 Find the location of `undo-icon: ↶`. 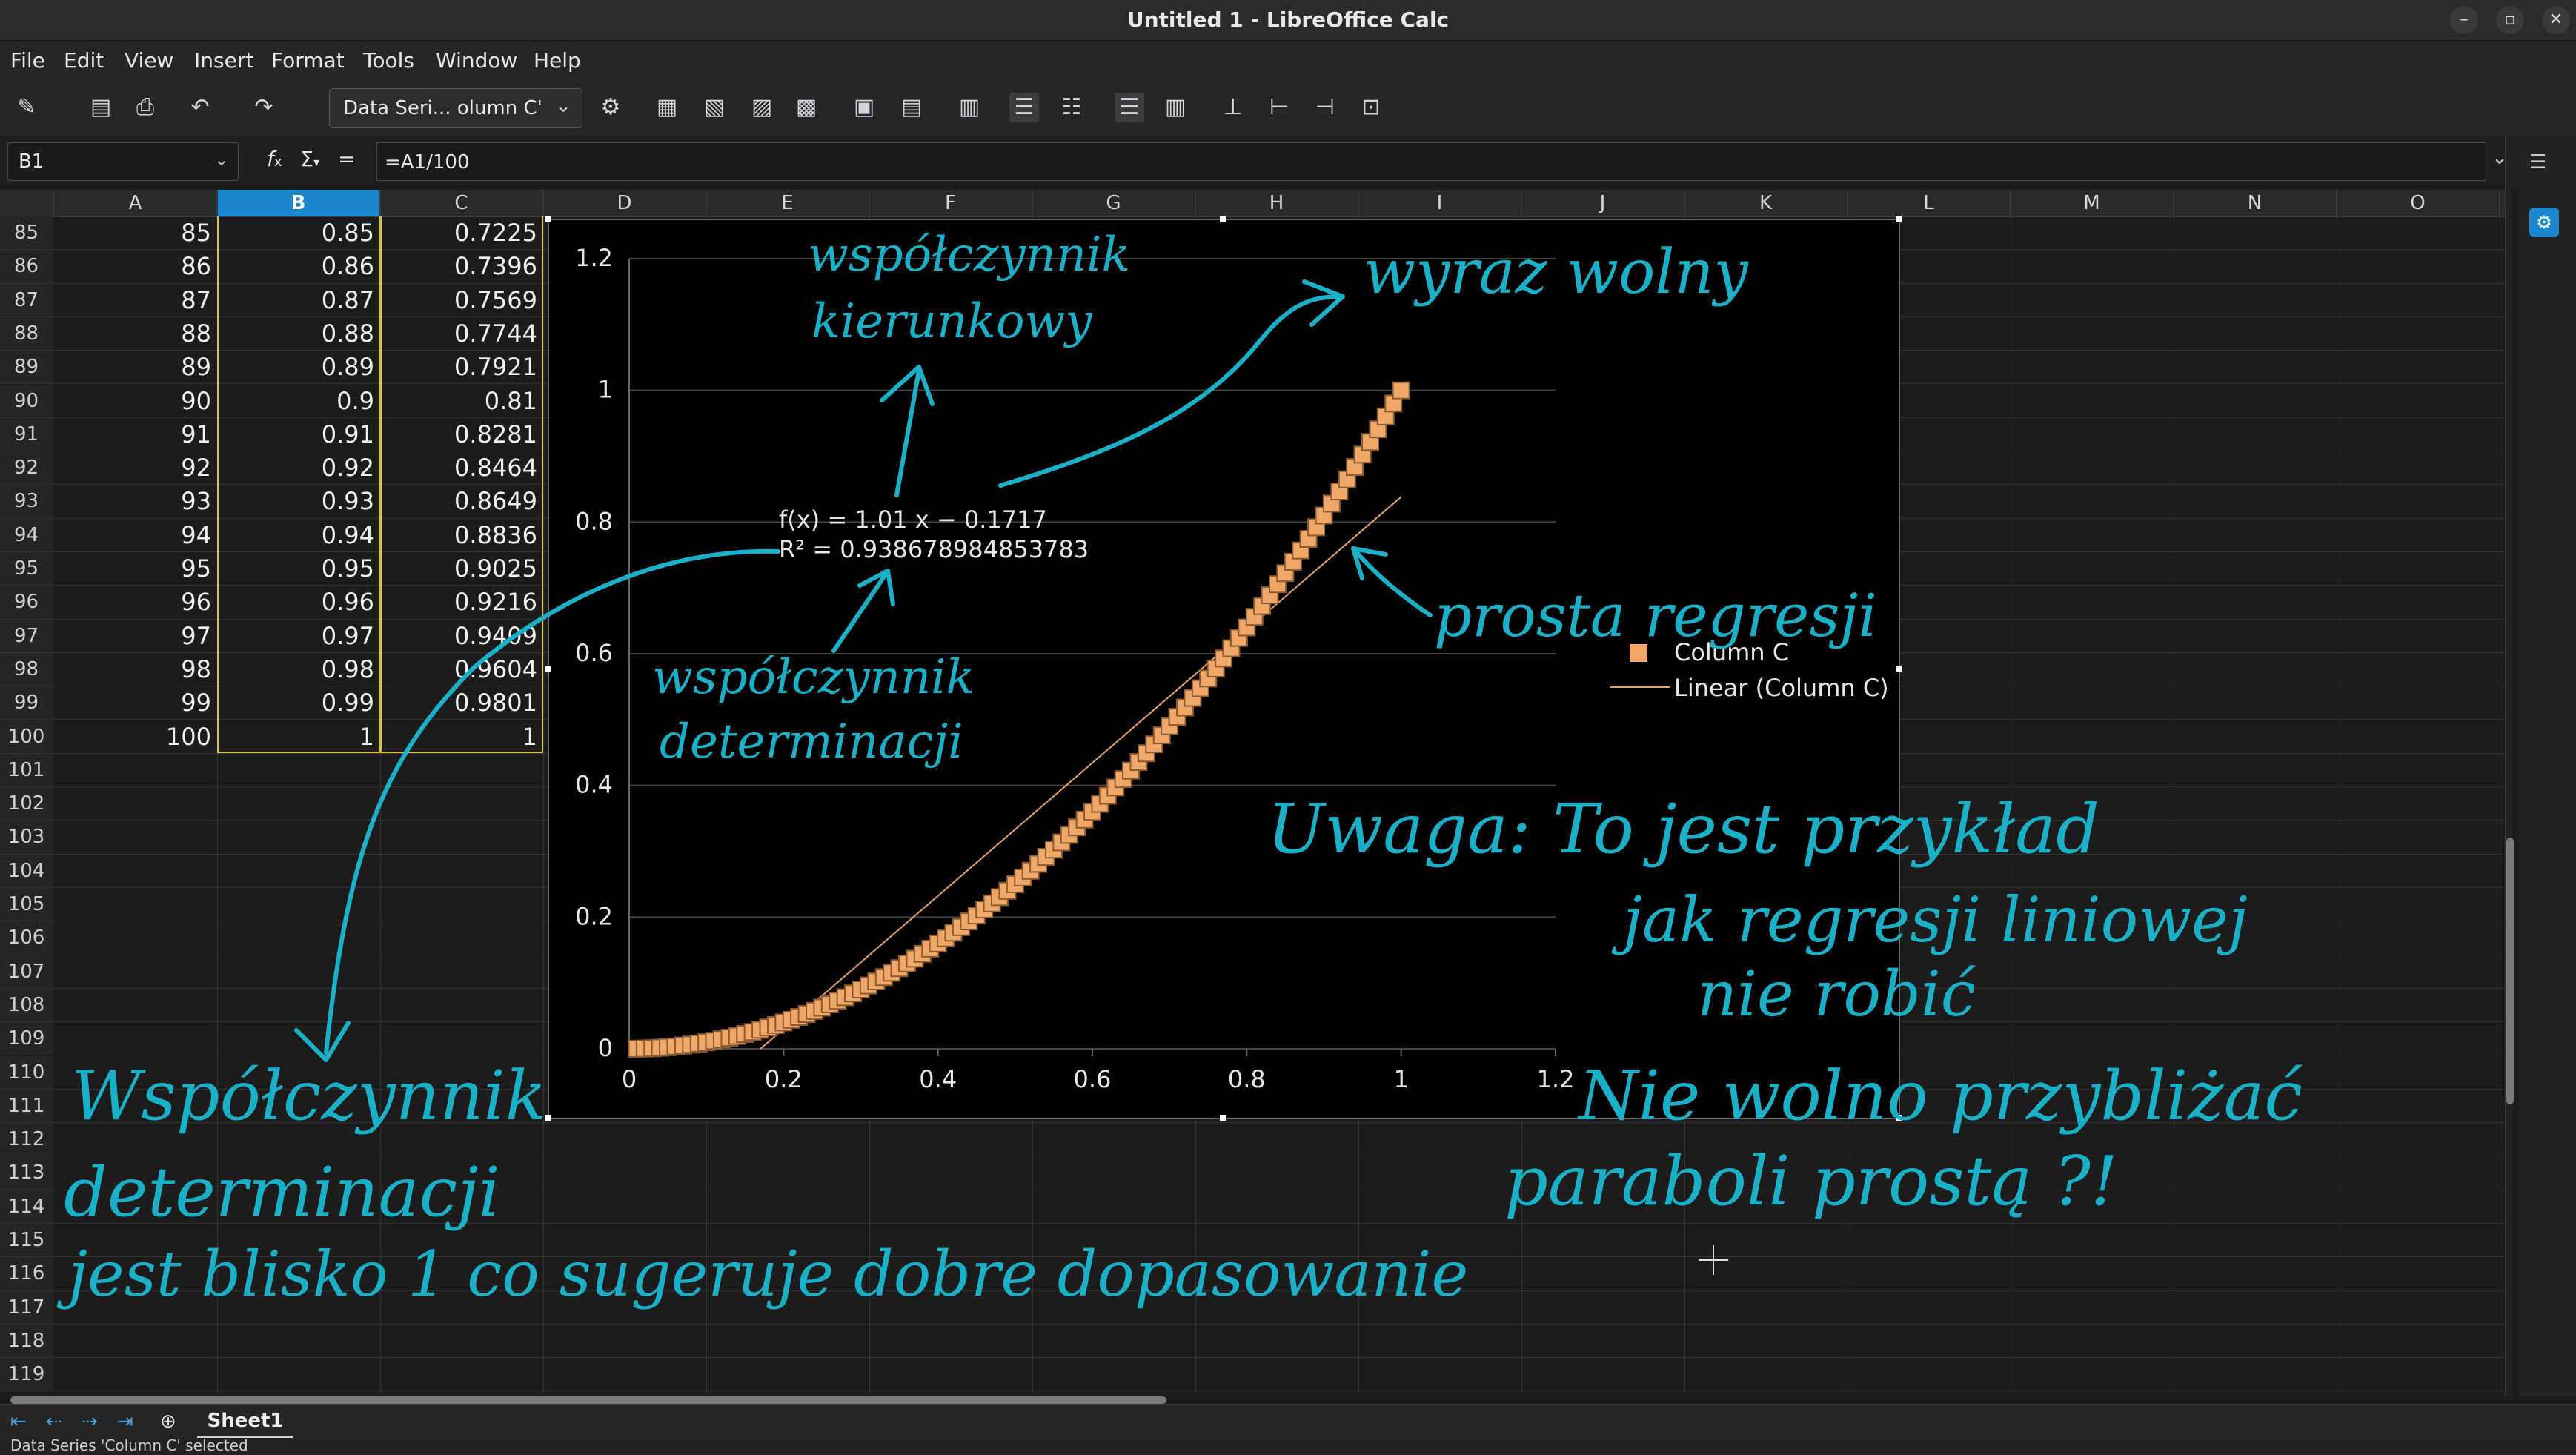

undo-icon: ↶ is located at coordinates (200, 107).